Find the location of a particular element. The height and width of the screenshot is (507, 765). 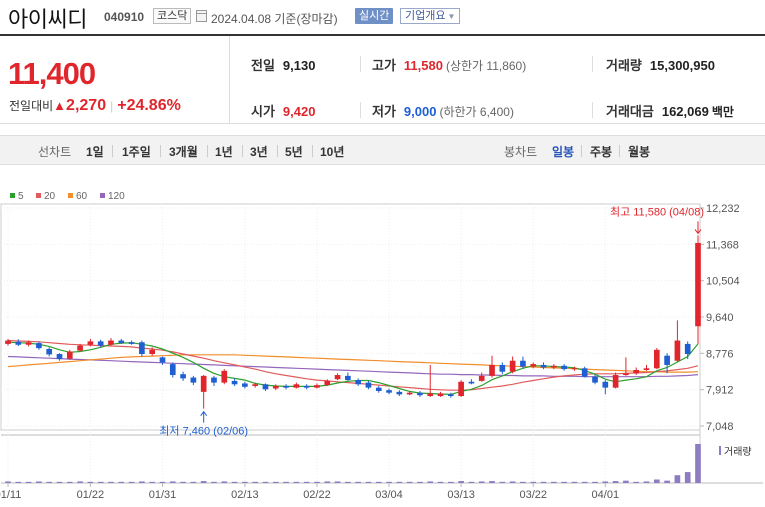

ma60-line is located at coordinates (353, 363).